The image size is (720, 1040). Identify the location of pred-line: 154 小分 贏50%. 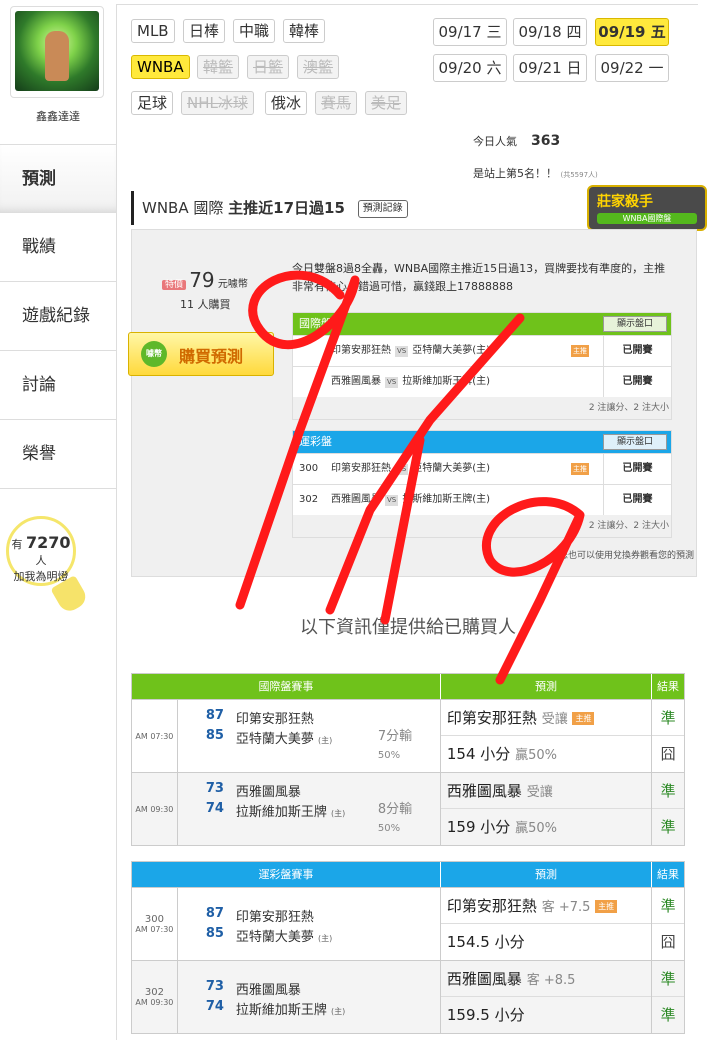
(546, 754).